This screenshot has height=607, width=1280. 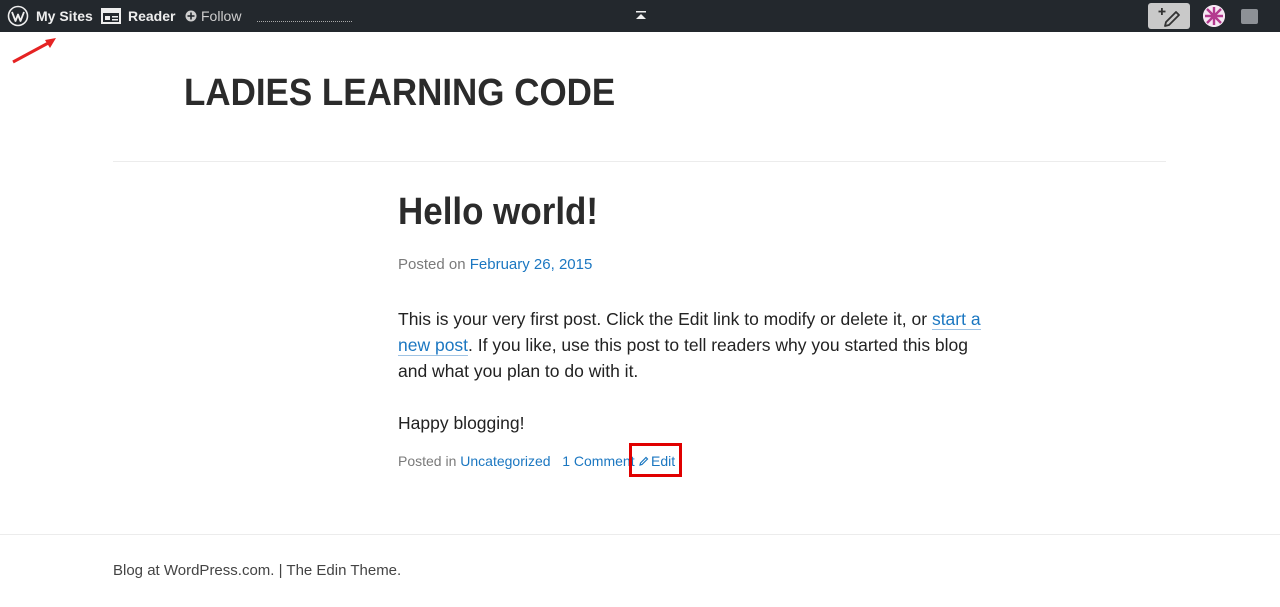 What do you see at coordinates (663, 461) in the screenshot?
I see `edit-label: Edit` at bounding box center [663, 461].